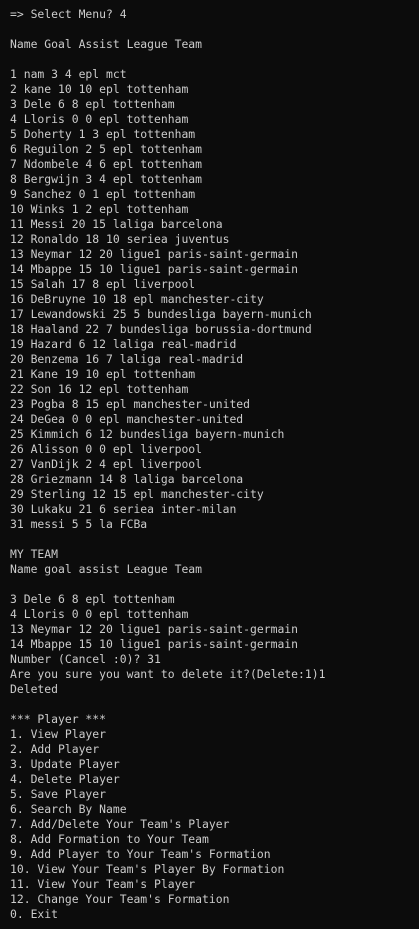  Describe the element at coordinates (109, 839) in the screenshot. I see `menu-item: 8. Add Formation to Your Team` at that location.